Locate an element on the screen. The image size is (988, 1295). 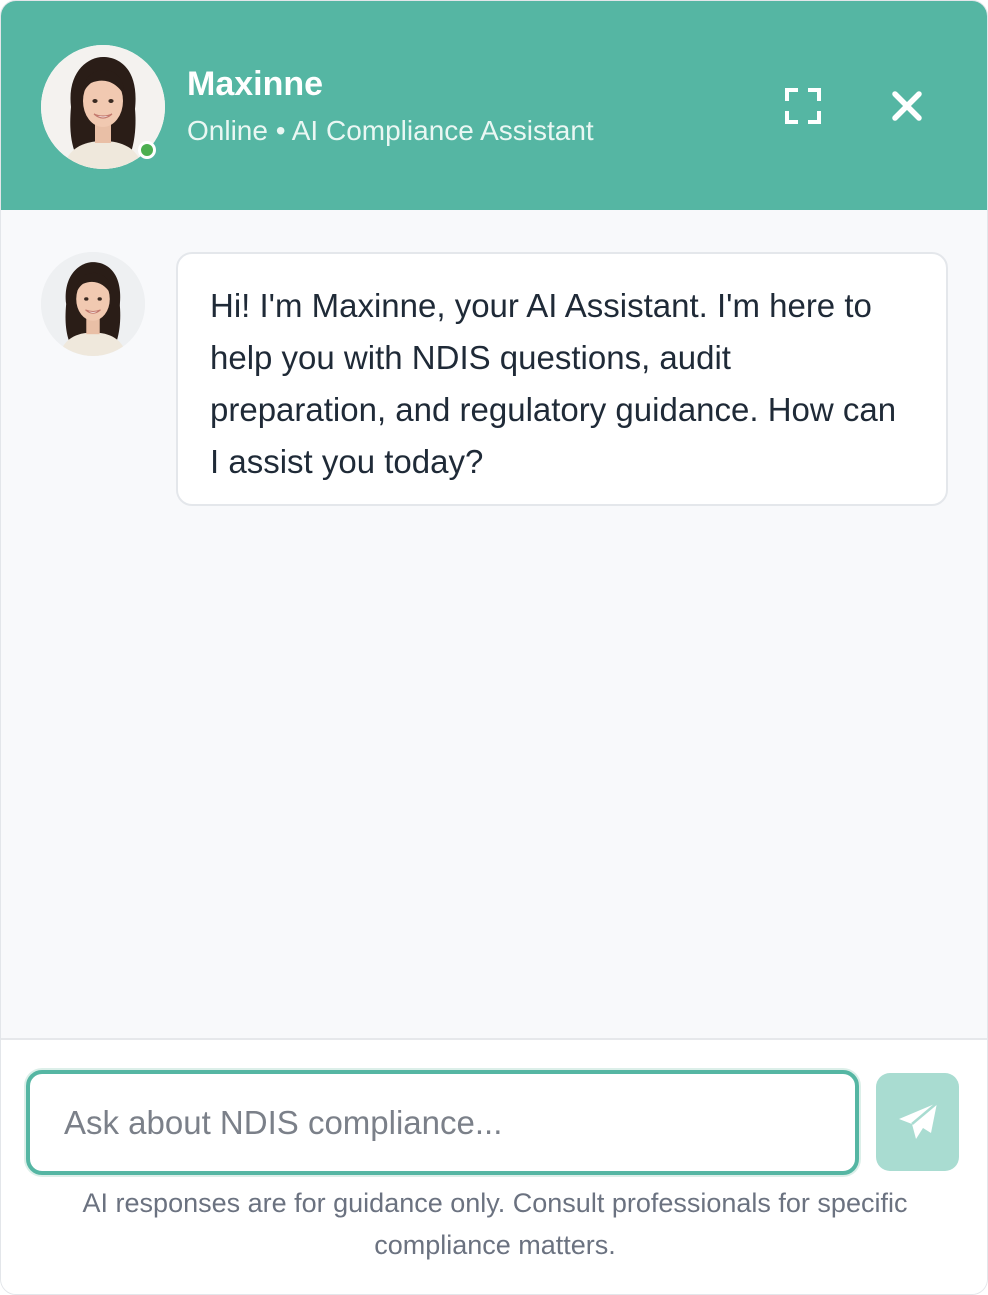
close-button is located at coordinates (907, 106).